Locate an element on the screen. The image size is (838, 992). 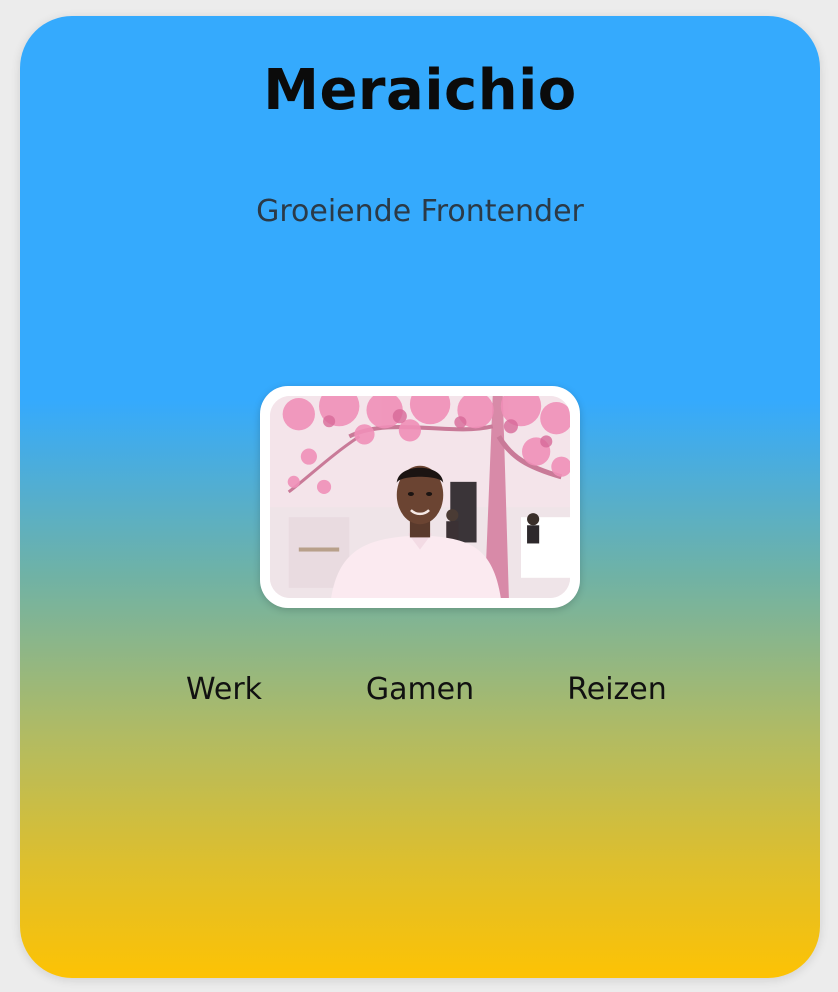
profile-photo is located at coordinates (420, 497).